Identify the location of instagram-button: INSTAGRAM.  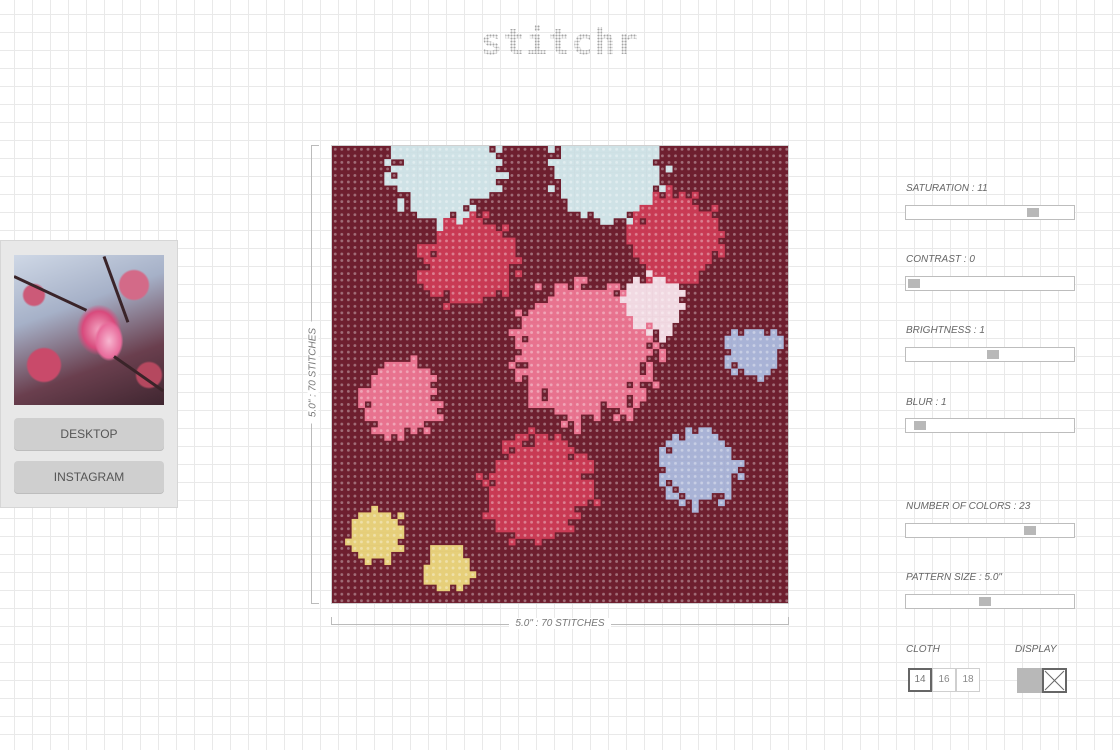
(89, 477).